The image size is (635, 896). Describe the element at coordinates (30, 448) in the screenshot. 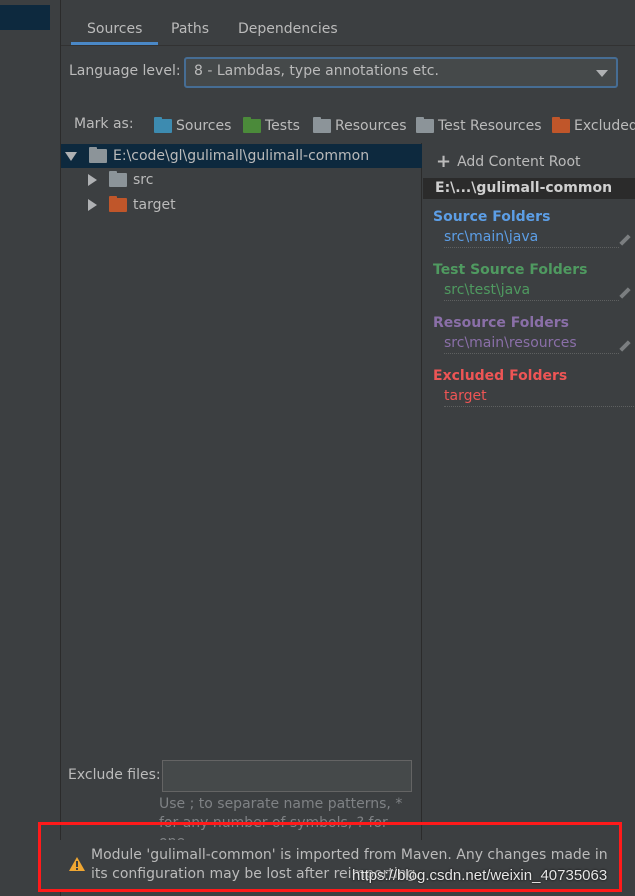

I see `module-list-panel` at that location.